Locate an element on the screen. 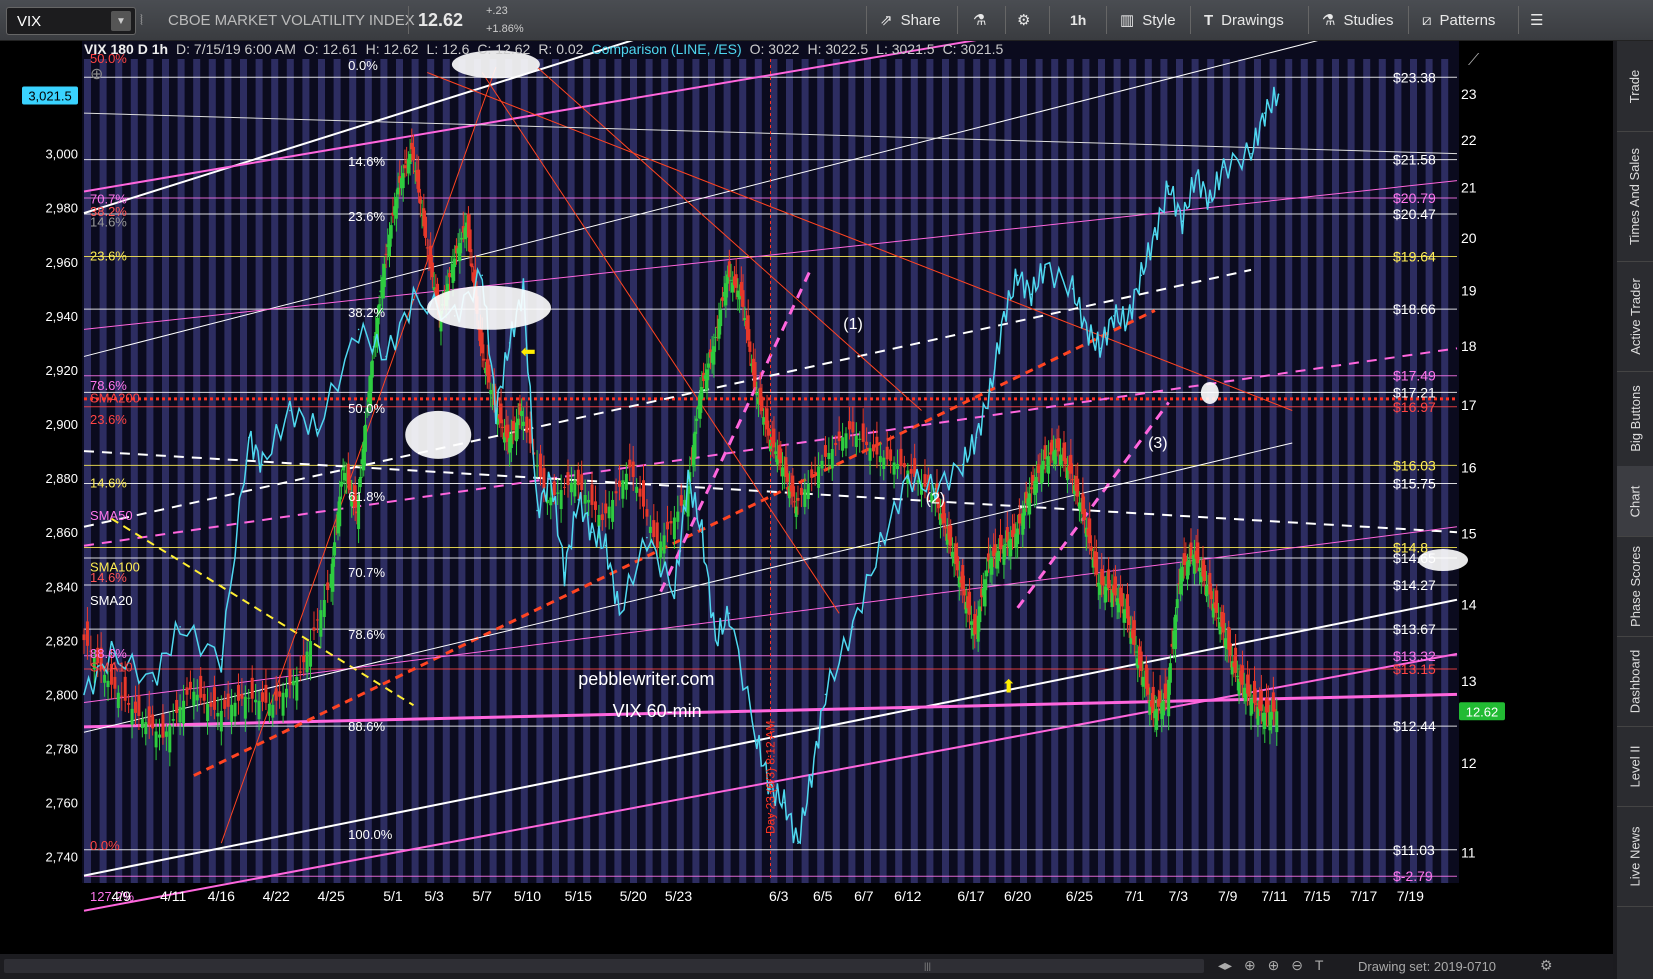 Image resolution: width=1653 pixels, height=979 pixels. dock-tab-trade: Trade is located at coordinates (1635, 86).